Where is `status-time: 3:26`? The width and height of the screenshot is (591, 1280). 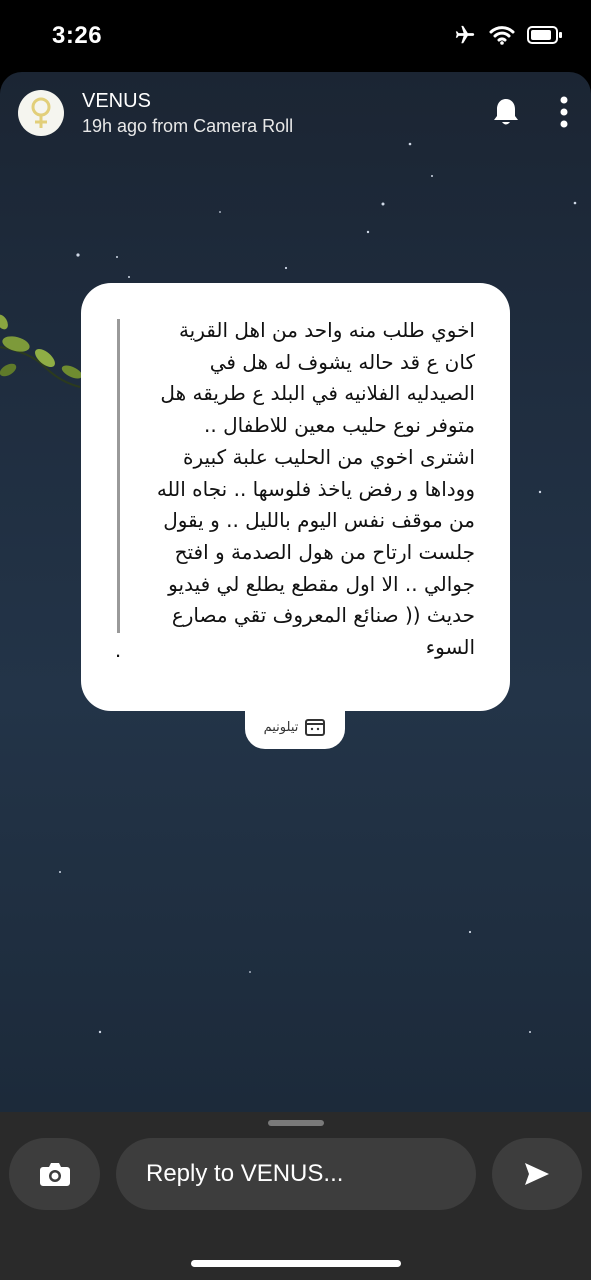
status-time: 3:26 is located at coordinates (77, 35).